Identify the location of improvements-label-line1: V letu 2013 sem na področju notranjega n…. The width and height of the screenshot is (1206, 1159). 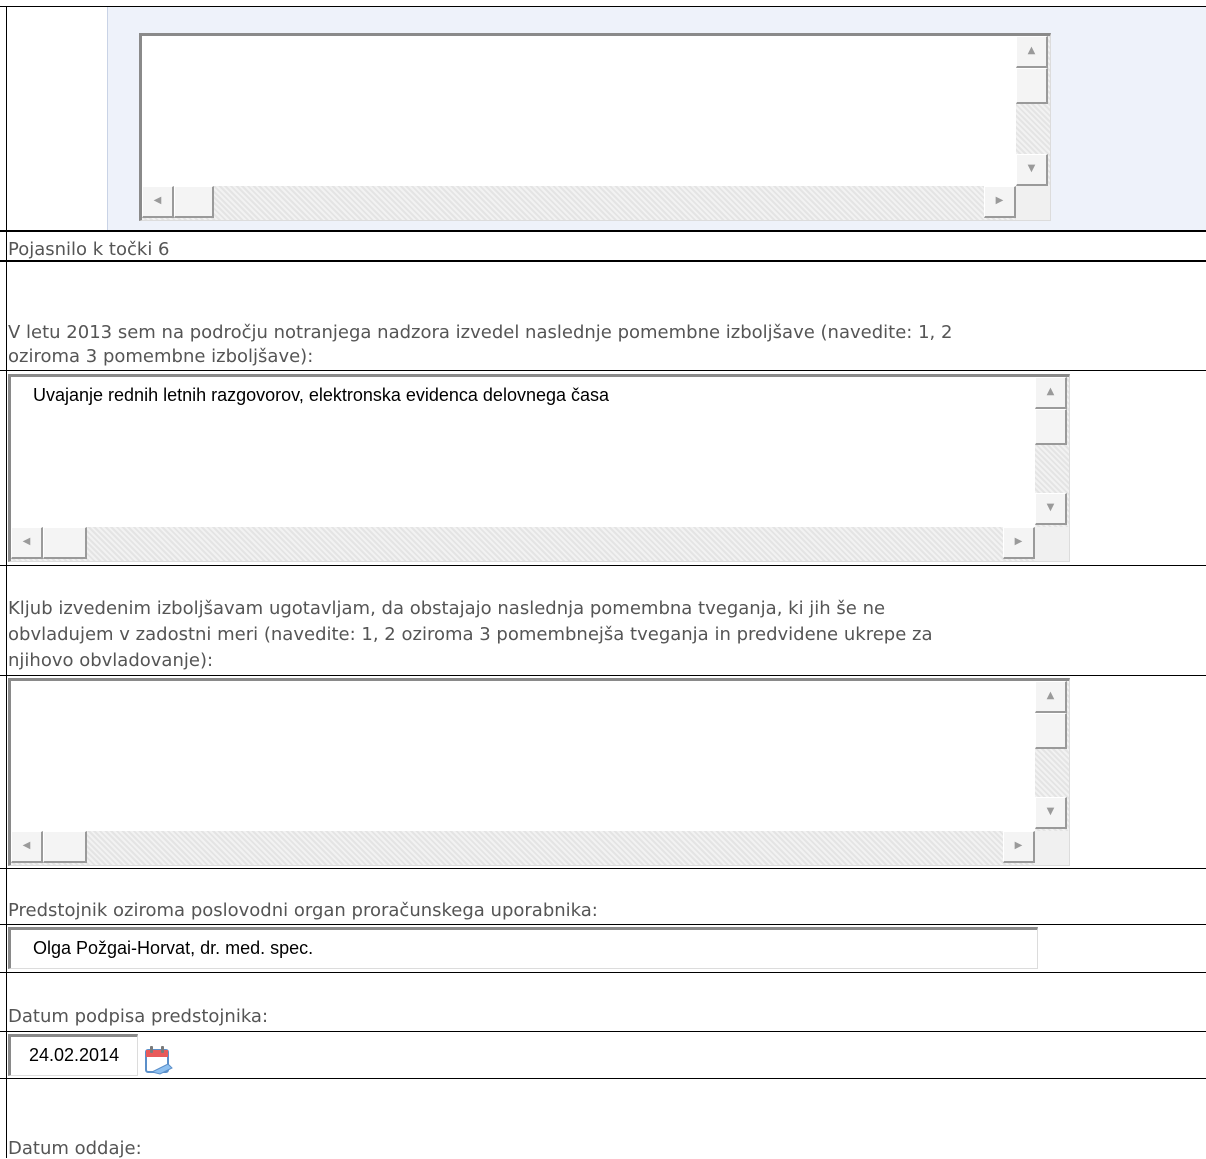
(480, 332).